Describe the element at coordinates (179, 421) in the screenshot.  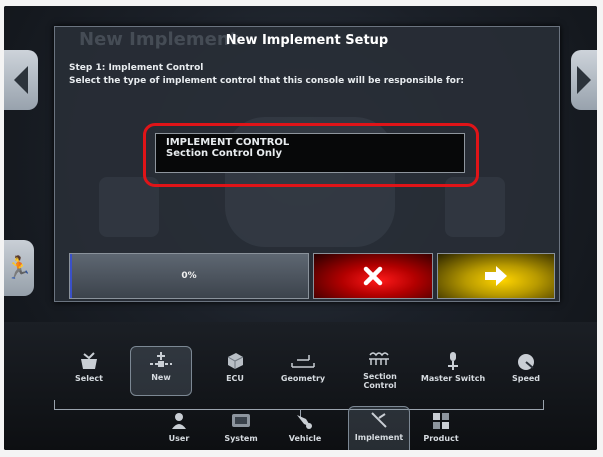
I see `user-icon` at that location.